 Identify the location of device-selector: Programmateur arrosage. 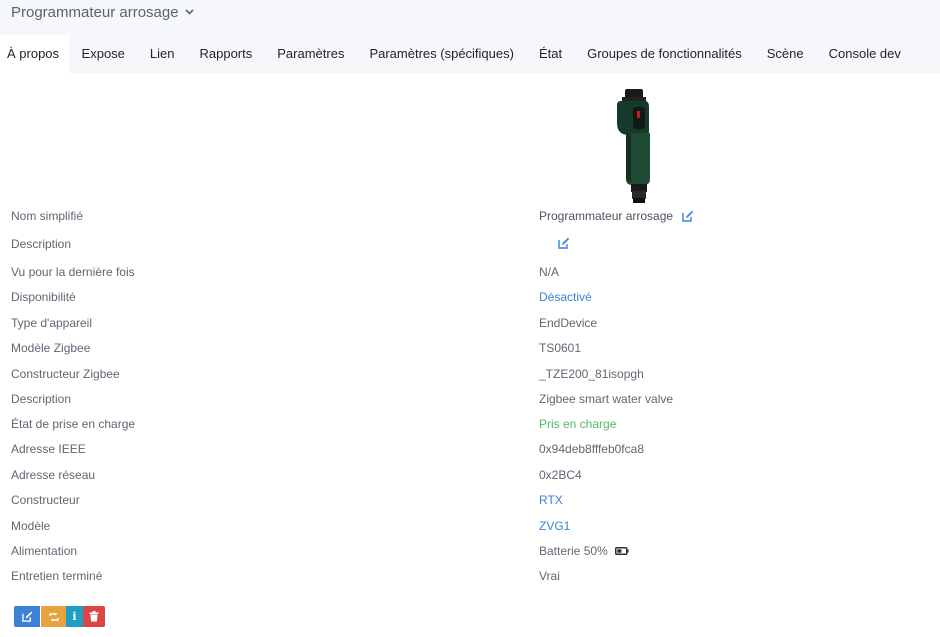
(102, 12).